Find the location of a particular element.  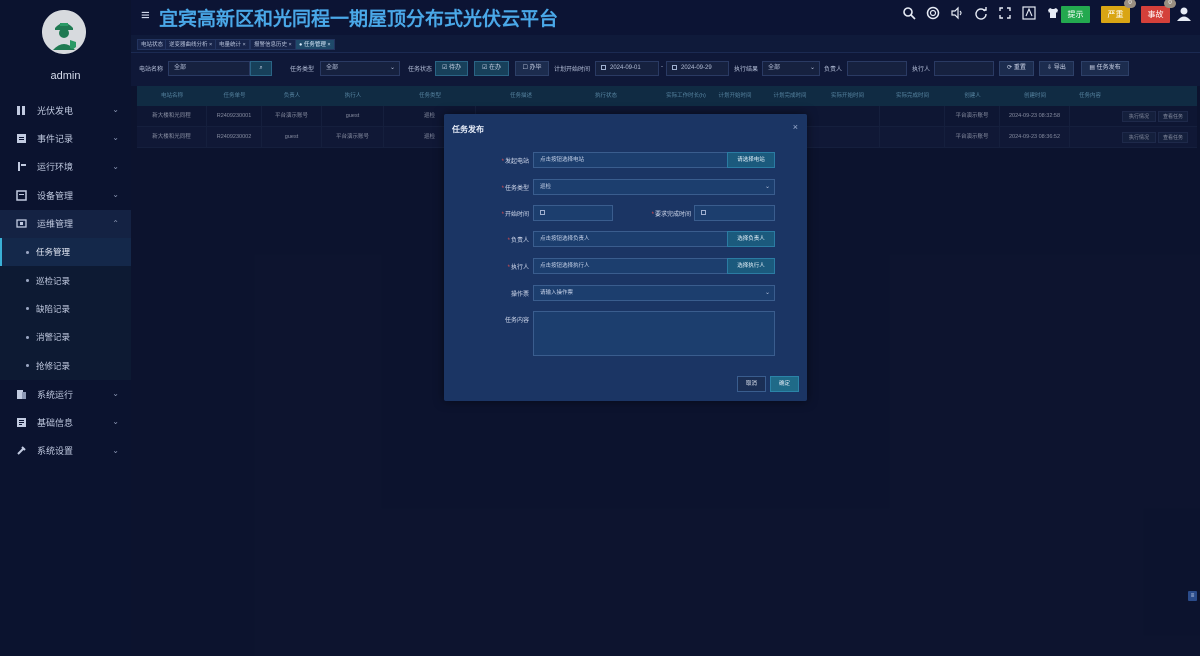

sidebar-item-label: 设备管理 is located at coordinates (55, 195).